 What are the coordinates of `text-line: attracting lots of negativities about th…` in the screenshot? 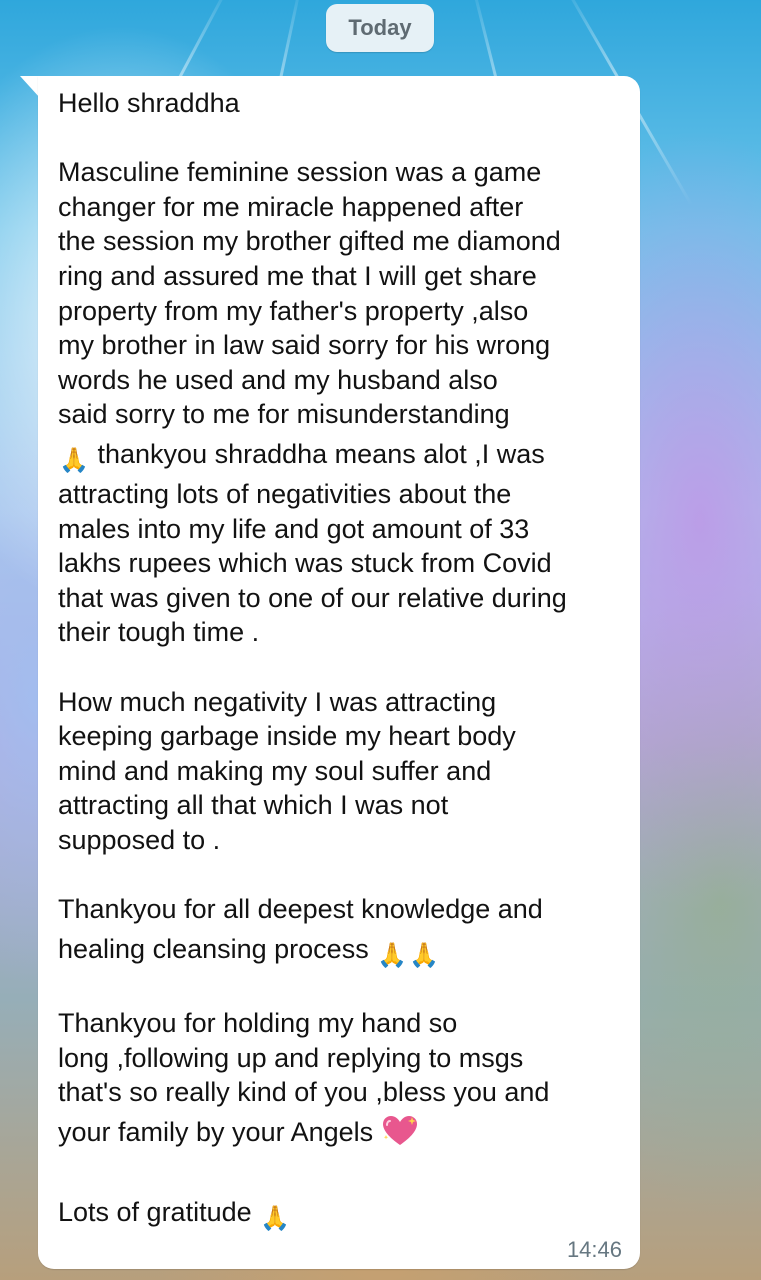 It's located at (285, 493).